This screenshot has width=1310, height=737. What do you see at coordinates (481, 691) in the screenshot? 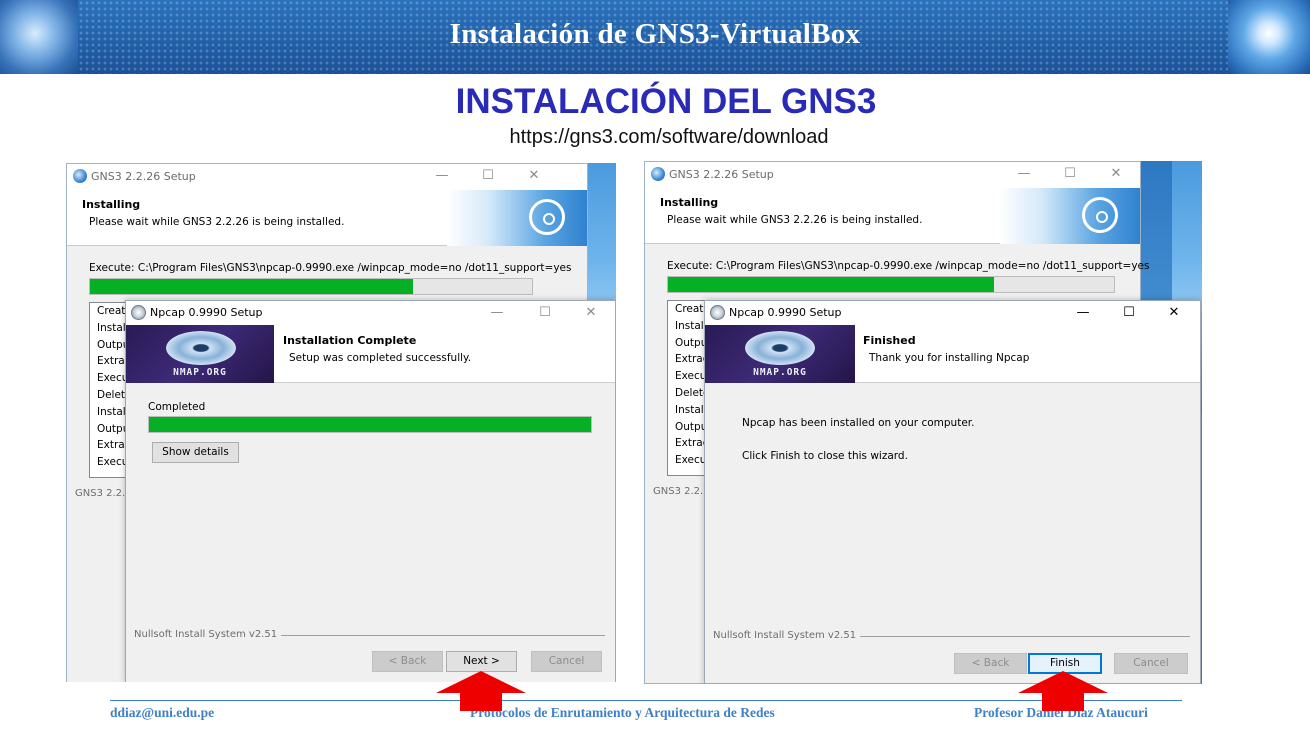
I see `red-up-arrow-next` at bounding box center [481, 691].